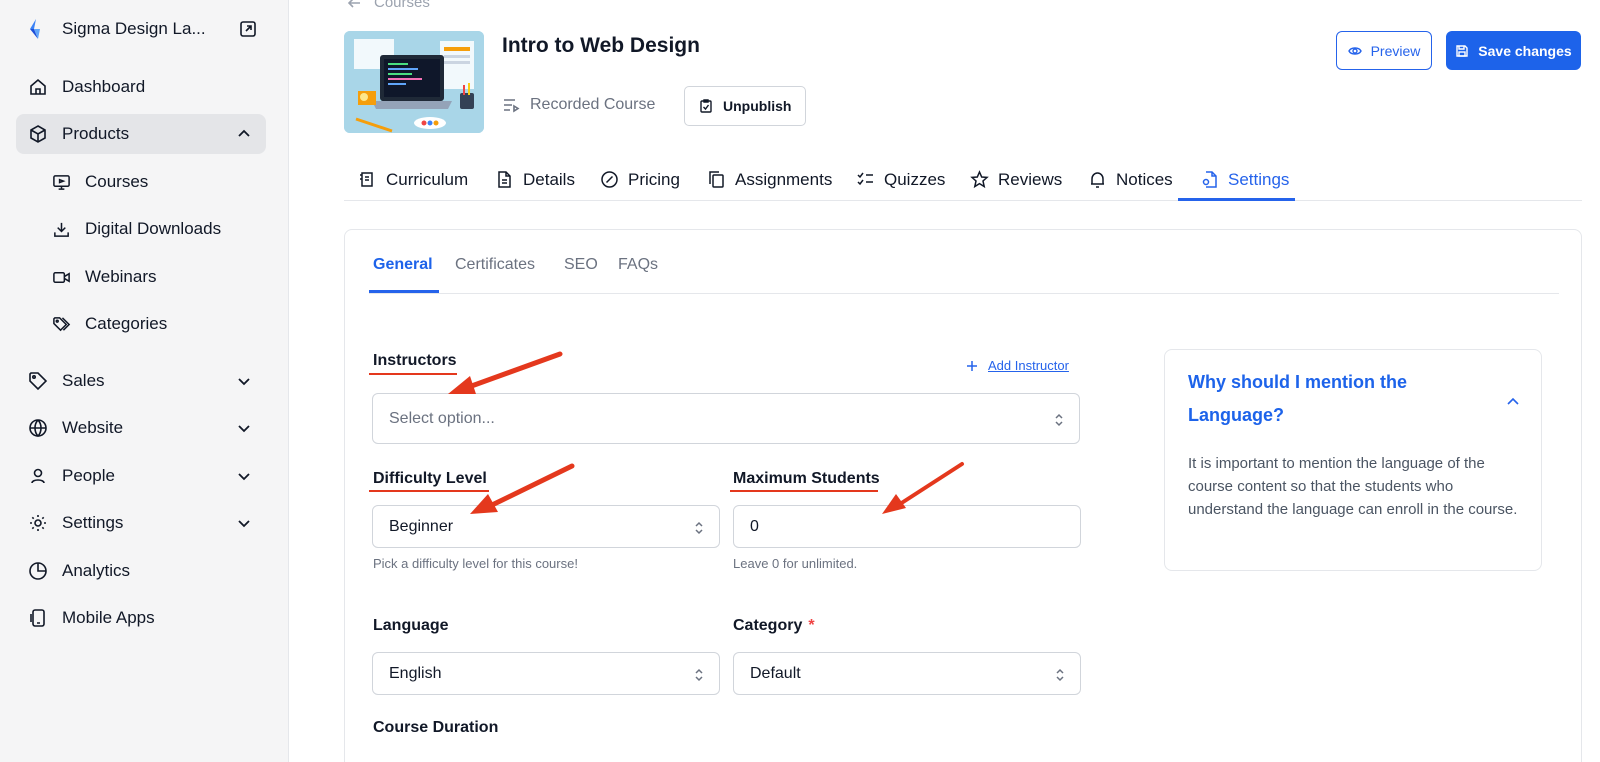 This screenshot has height=762, width=1600. What do you see at coordinates (775, 673) in the screenshot?
I see `category-value: Default` at bounding box center [775, 673].